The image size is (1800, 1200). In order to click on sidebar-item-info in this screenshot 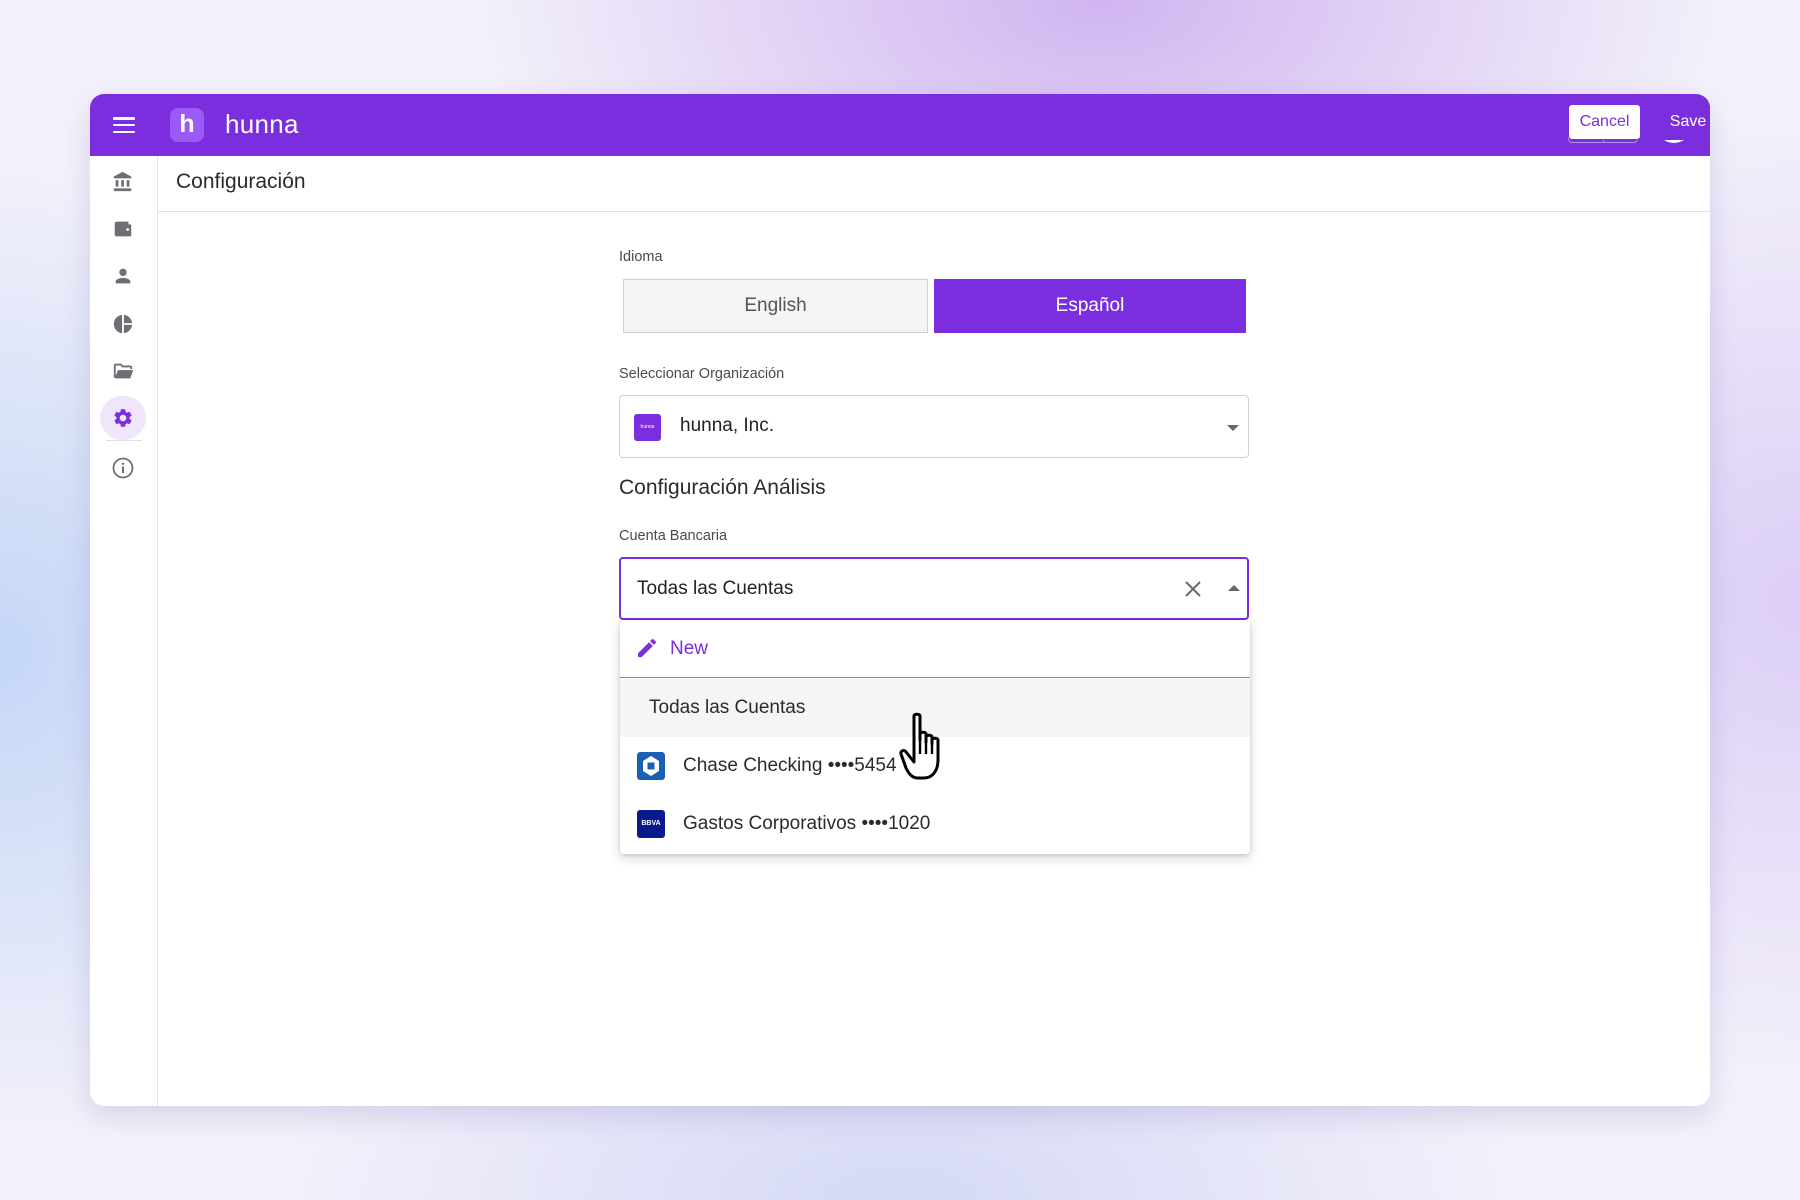, I will do `click(123, 468)`.